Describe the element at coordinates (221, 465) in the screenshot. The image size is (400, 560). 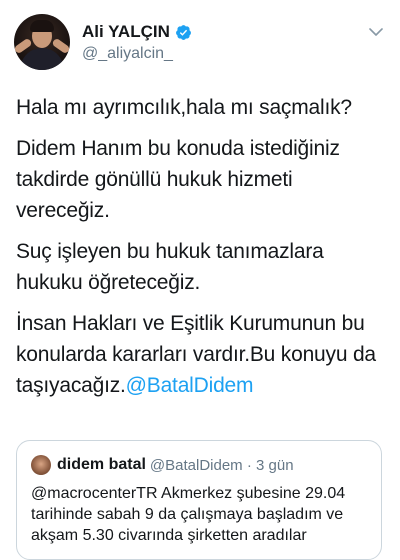
I see `quoted-author-meta: @BatalDidem · 3 gün` at that location.